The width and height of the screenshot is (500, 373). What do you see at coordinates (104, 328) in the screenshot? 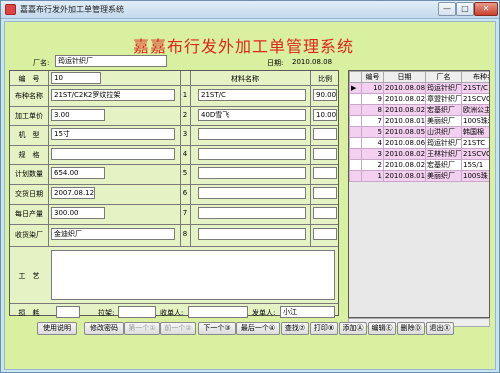
I see `change-password-button: 修改密码` at bounding box center [104, 328].